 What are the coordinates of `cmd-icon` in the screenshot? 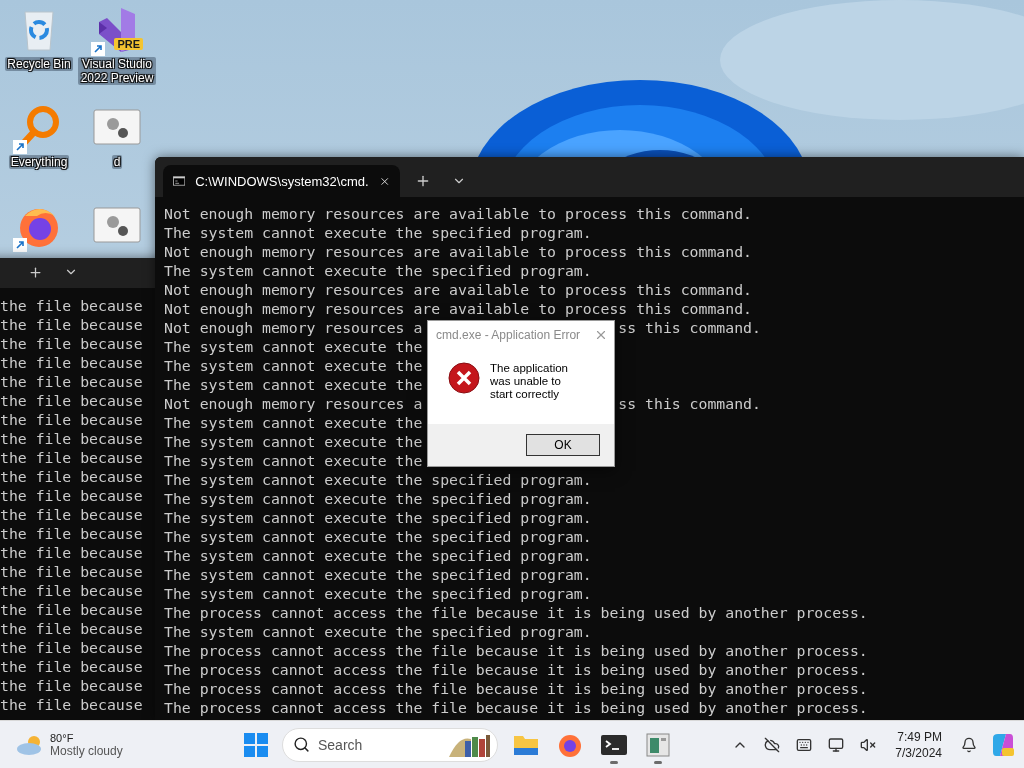 It's located at (179, 181).